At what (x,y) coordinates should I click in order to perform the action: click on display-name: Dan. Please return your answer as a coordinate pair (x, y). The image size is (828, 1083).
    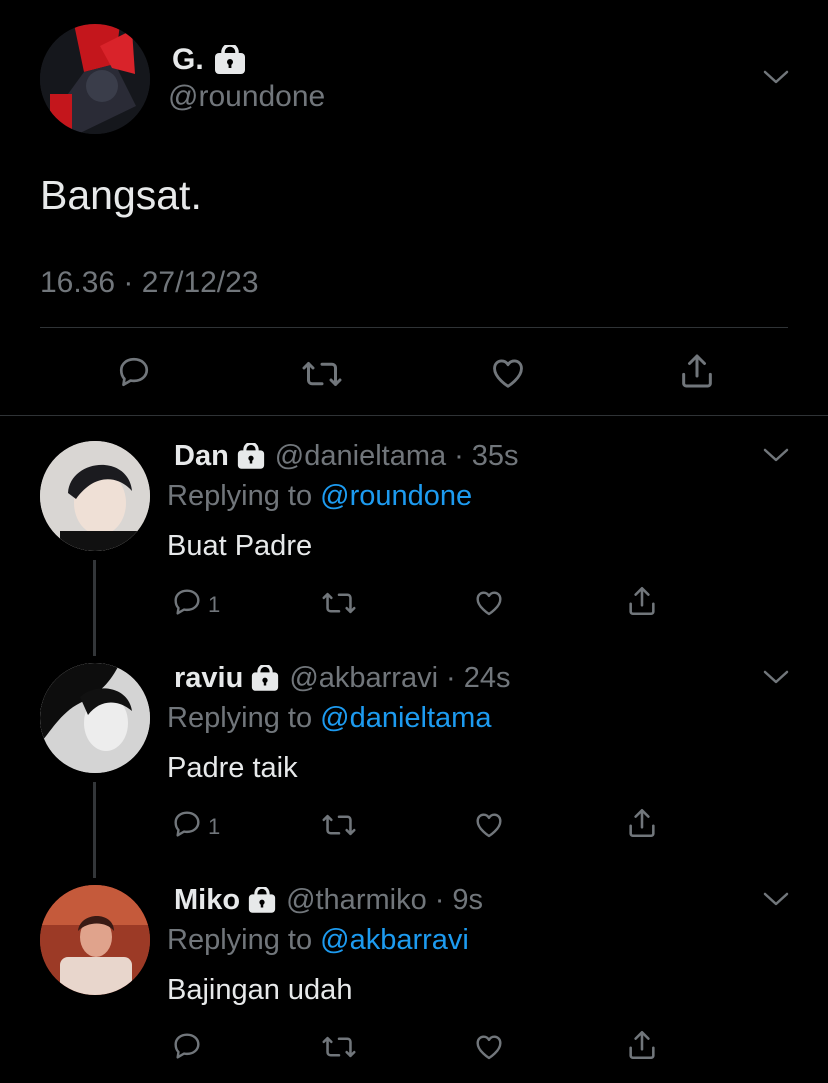
    Looking at the image, I should click on (201, 456).